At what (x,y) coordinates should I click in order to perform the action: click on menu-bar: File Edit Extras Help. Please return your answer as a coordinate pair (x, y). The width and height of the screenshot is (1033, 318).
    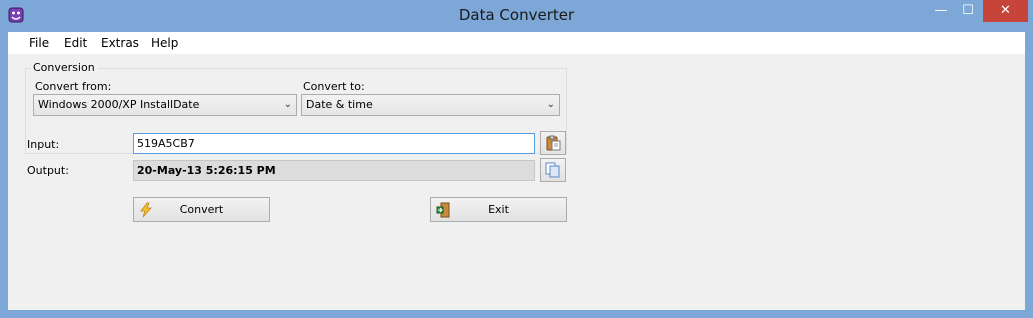
    Looking at the image, I should click on (516, 43).